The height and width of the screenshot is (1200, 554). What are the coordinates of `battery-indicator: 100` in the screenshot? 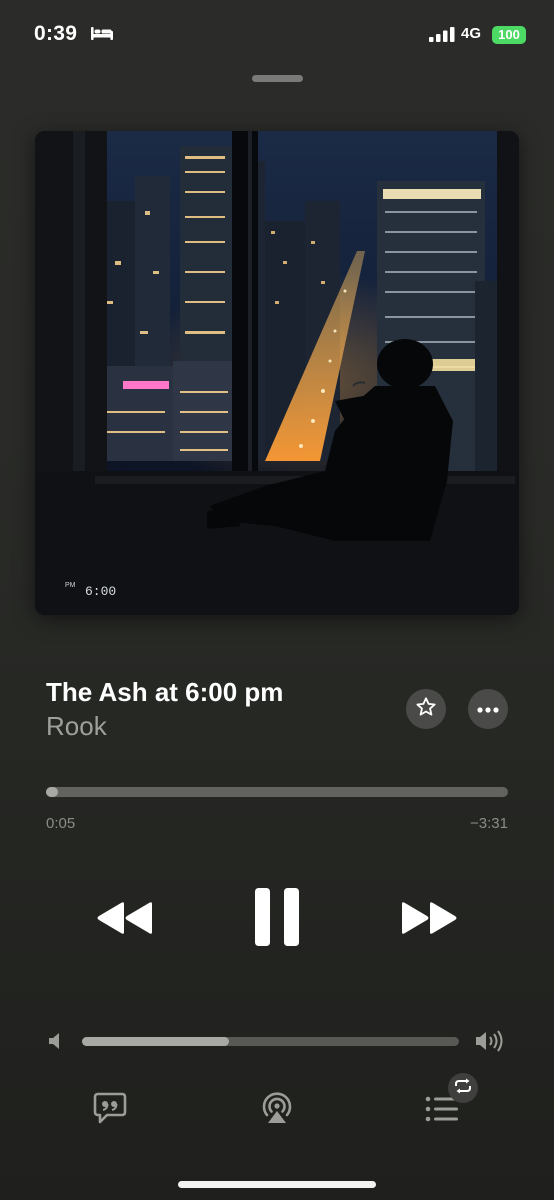 It's located at (509, 35).